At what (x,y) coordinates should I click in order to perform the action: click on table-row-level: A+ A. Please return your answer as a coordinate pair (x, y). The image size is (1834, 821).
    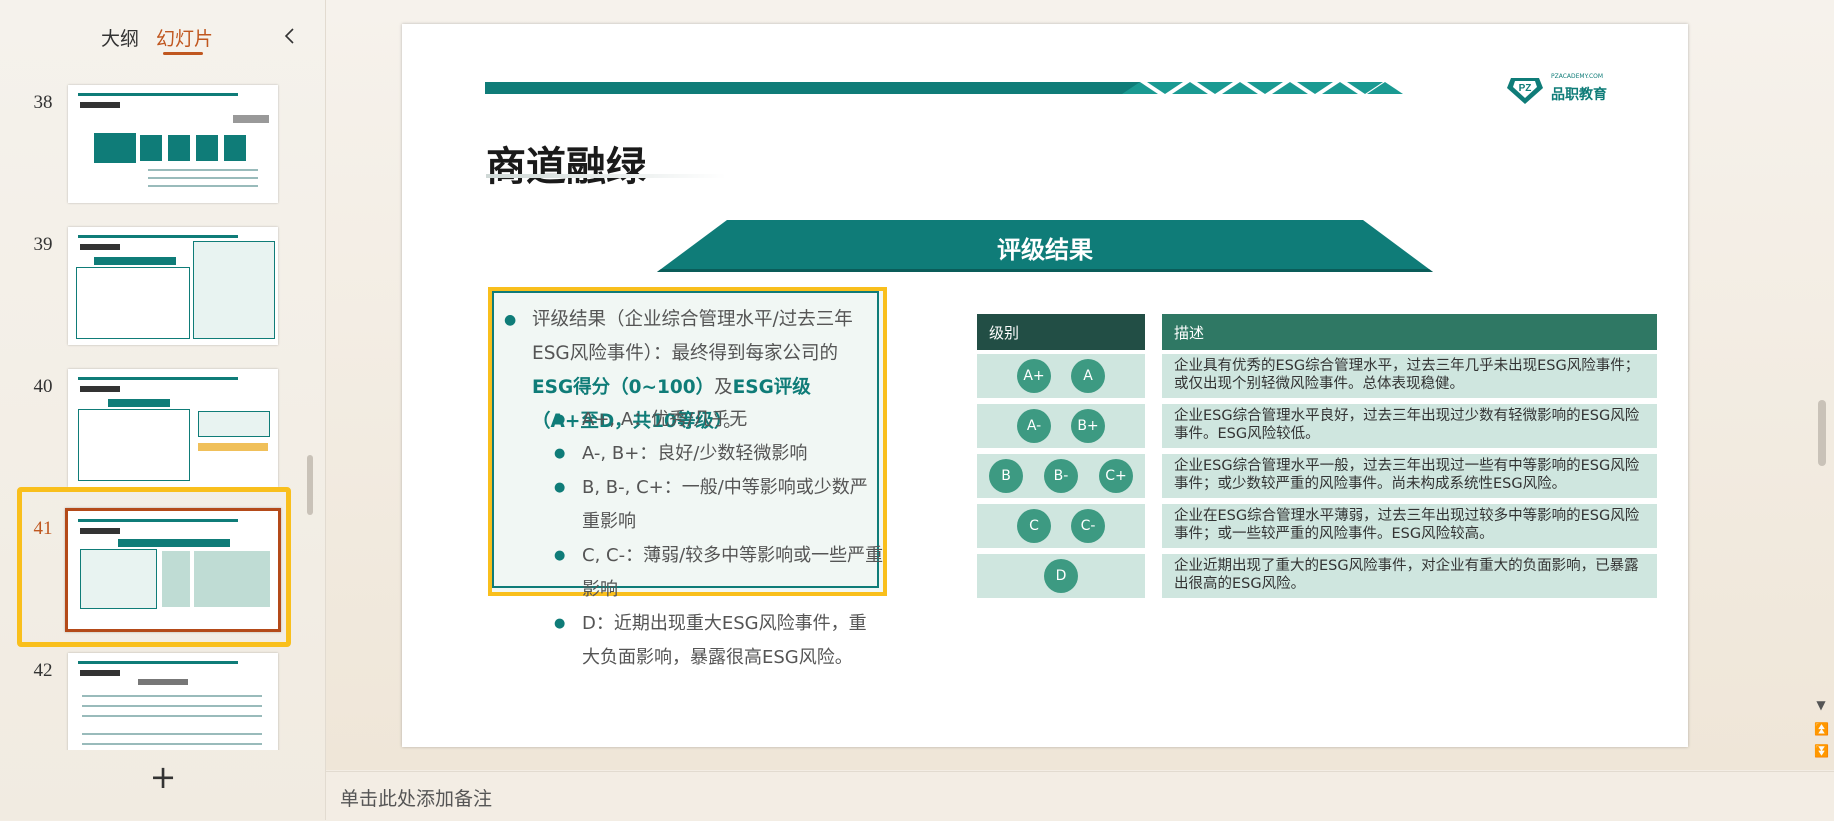
    Looking at the image, I should click on (1061, 376).